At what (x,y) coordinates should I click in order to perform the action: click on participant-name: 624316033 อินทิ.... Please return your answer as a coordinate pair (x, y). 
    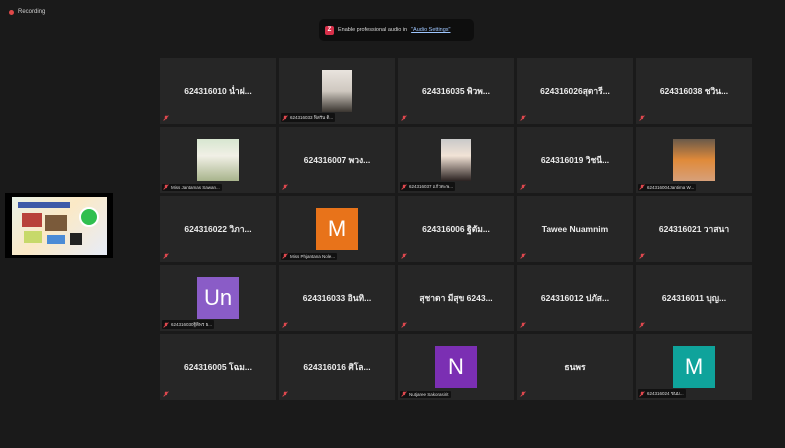
    Looking at the image, I should click on (337, 298).